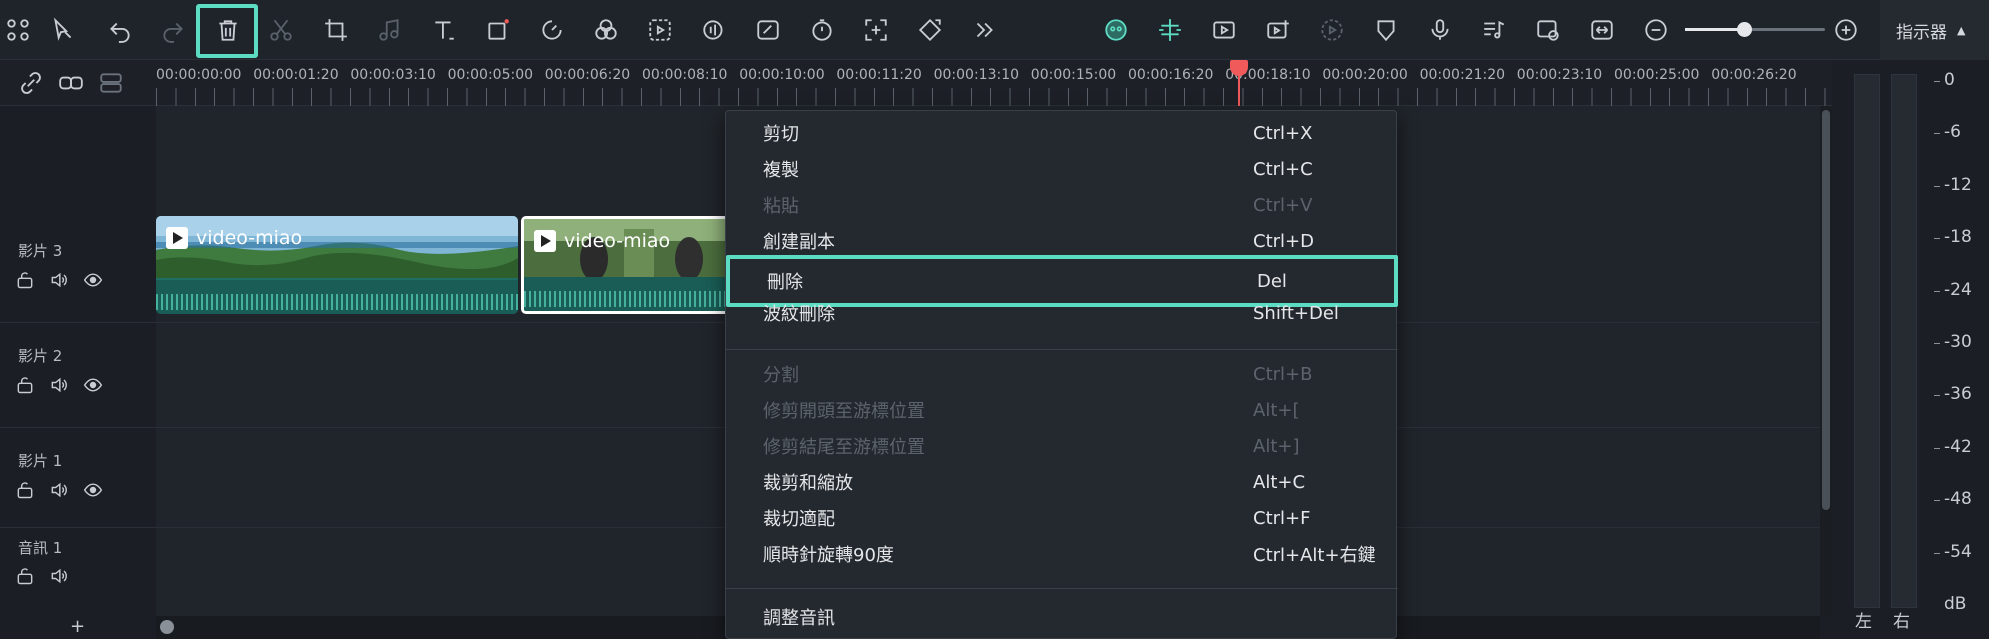  I want to click on menu-item: 複製 Ctrl+C, so click(1062, 169).